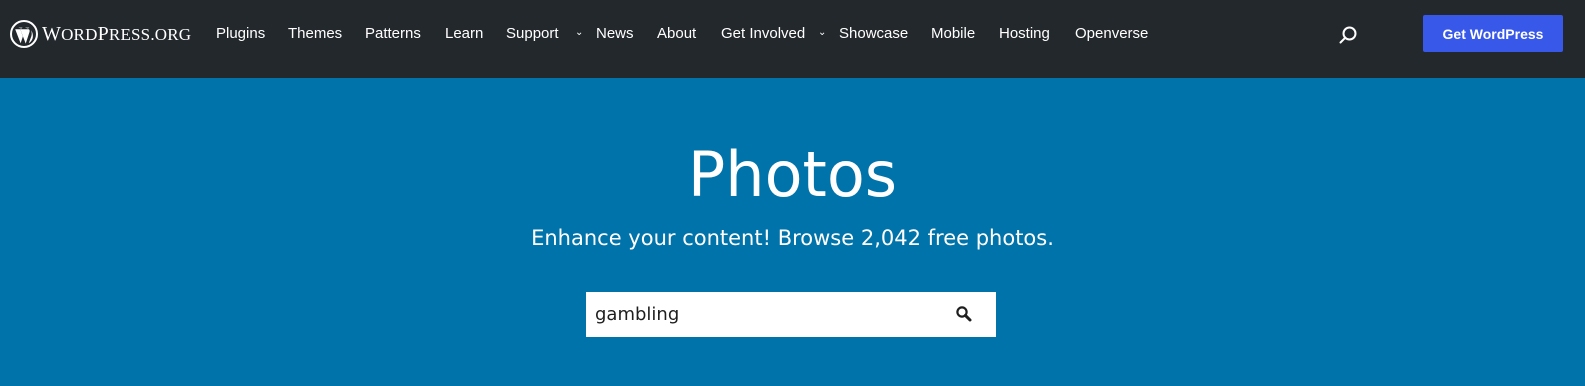 The image size is (1585, 386). I want to click on photo-search-input, so click(760, 314).